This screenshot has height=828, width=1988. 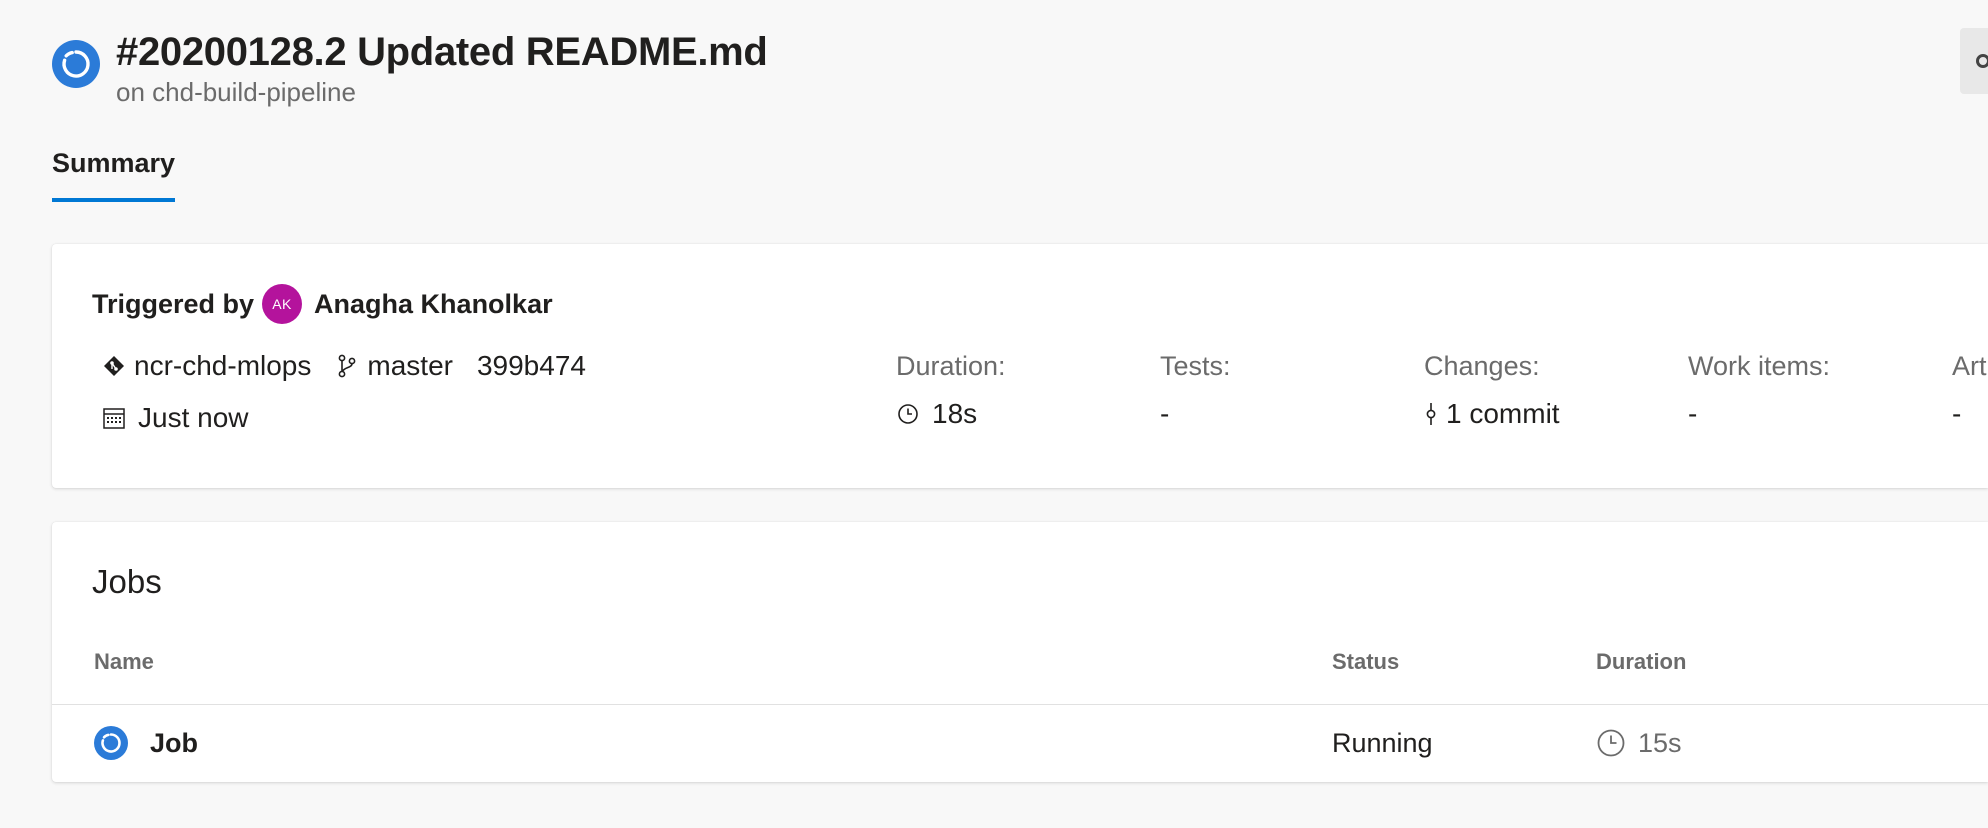 What do you see at coordinates (442, 52) in the screenshot?
I see `page-title: #20200128.2 Updated README.md` at bounding box center [442, 52].